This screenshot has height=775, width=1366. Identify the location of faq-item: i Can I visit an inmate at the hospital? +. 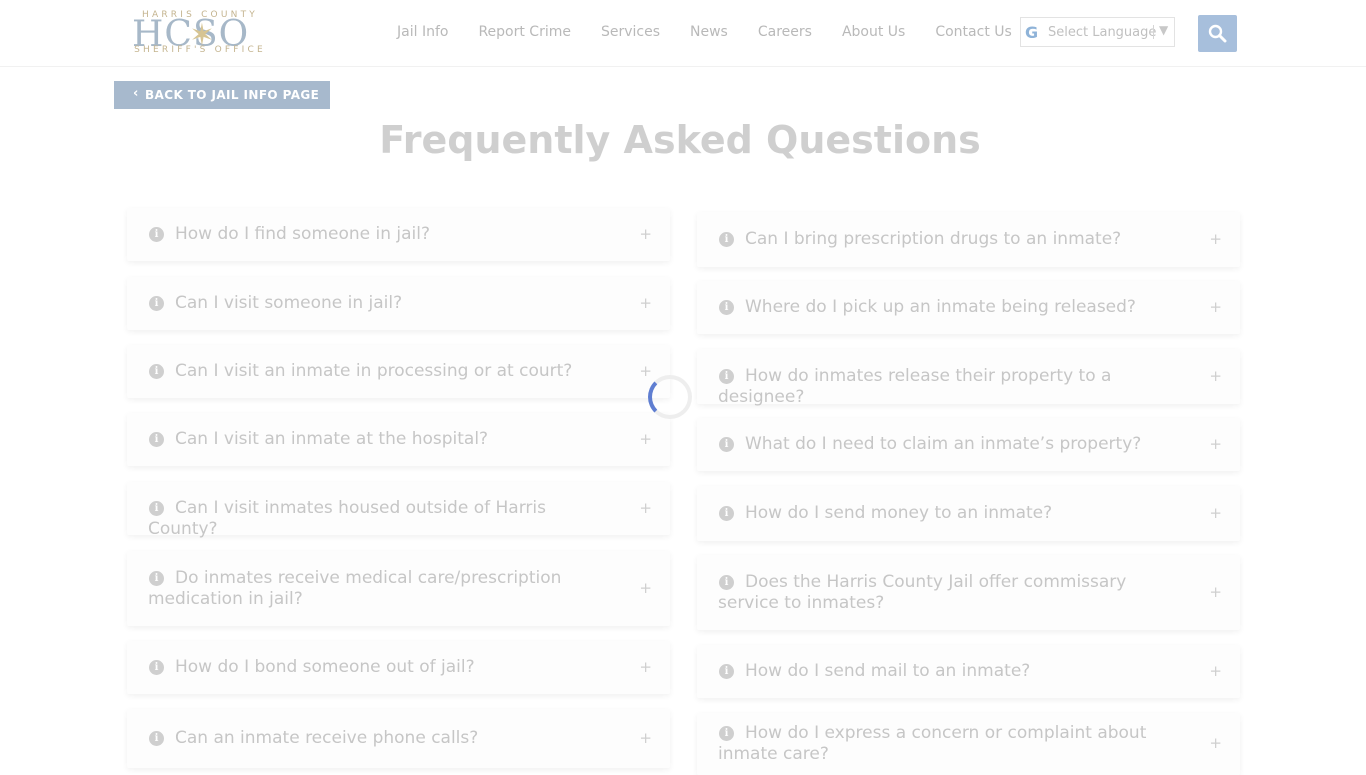
(398, 439).